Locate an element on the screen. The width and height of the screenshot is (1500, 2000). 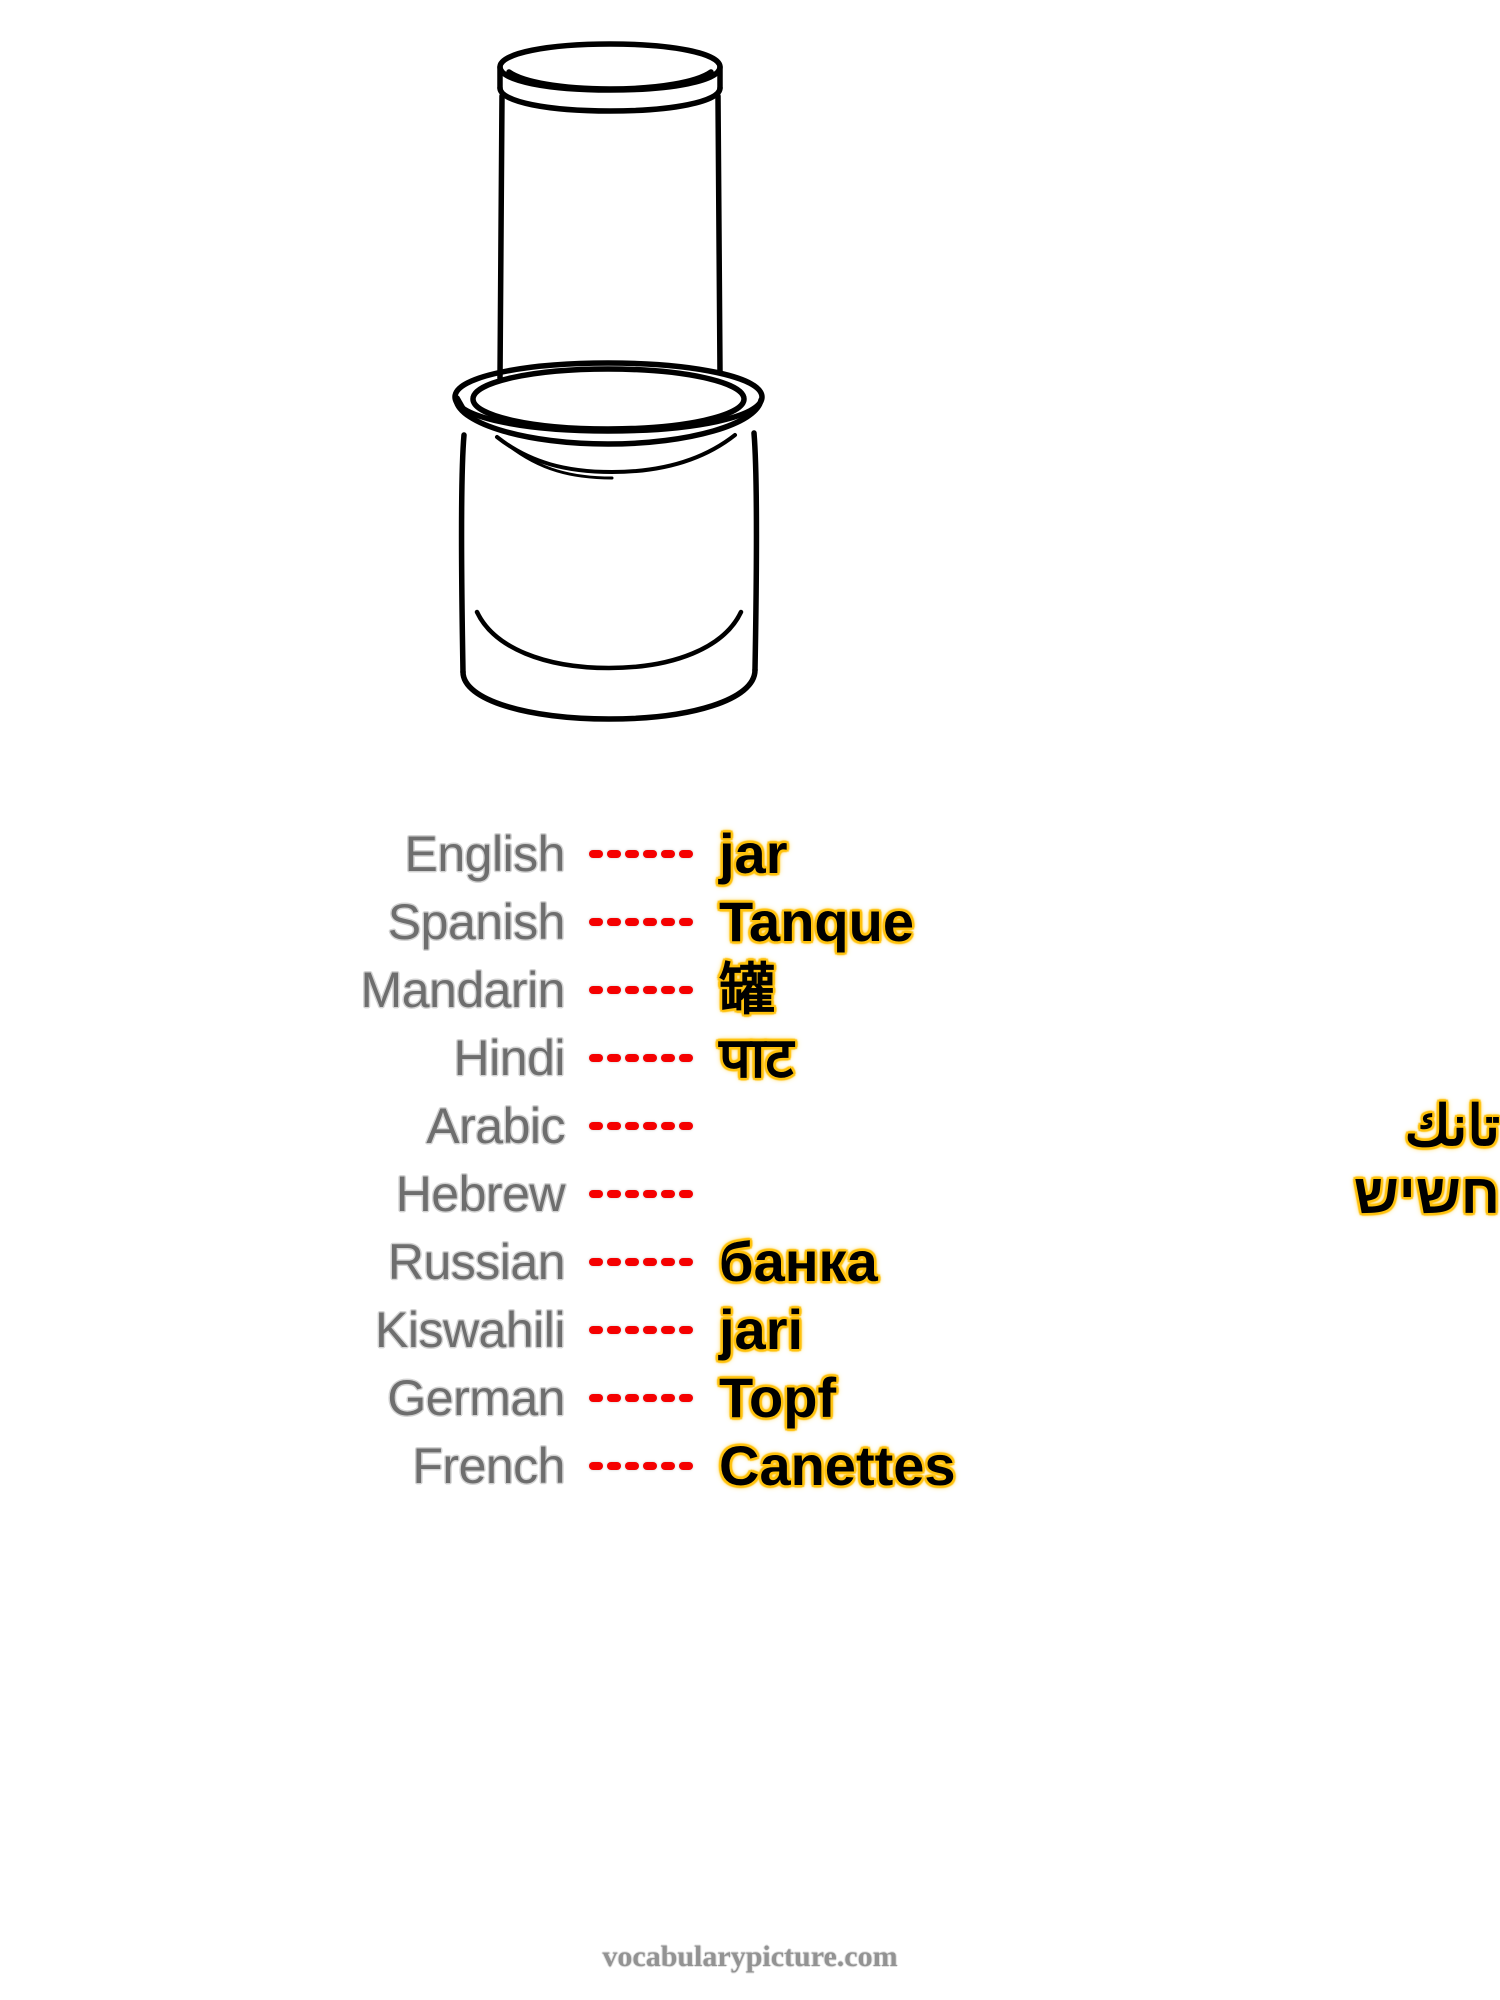
site-footer: vocabularypicture.com is located at coordinates (750, 1957).